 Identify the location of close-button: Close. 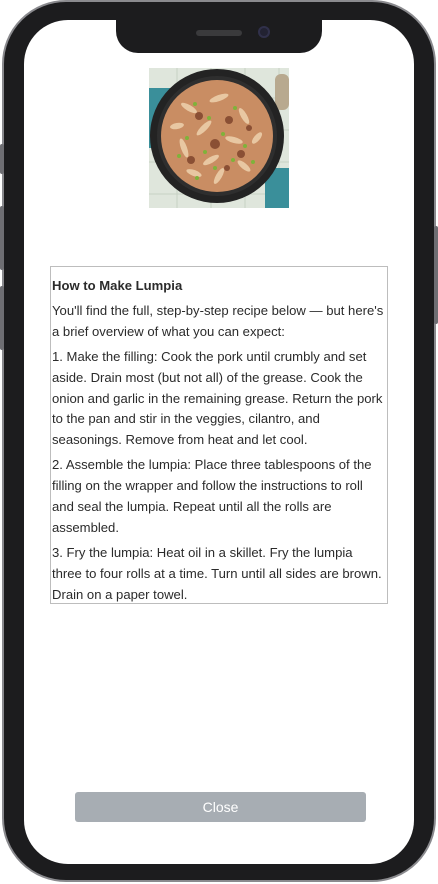
(220, 807).